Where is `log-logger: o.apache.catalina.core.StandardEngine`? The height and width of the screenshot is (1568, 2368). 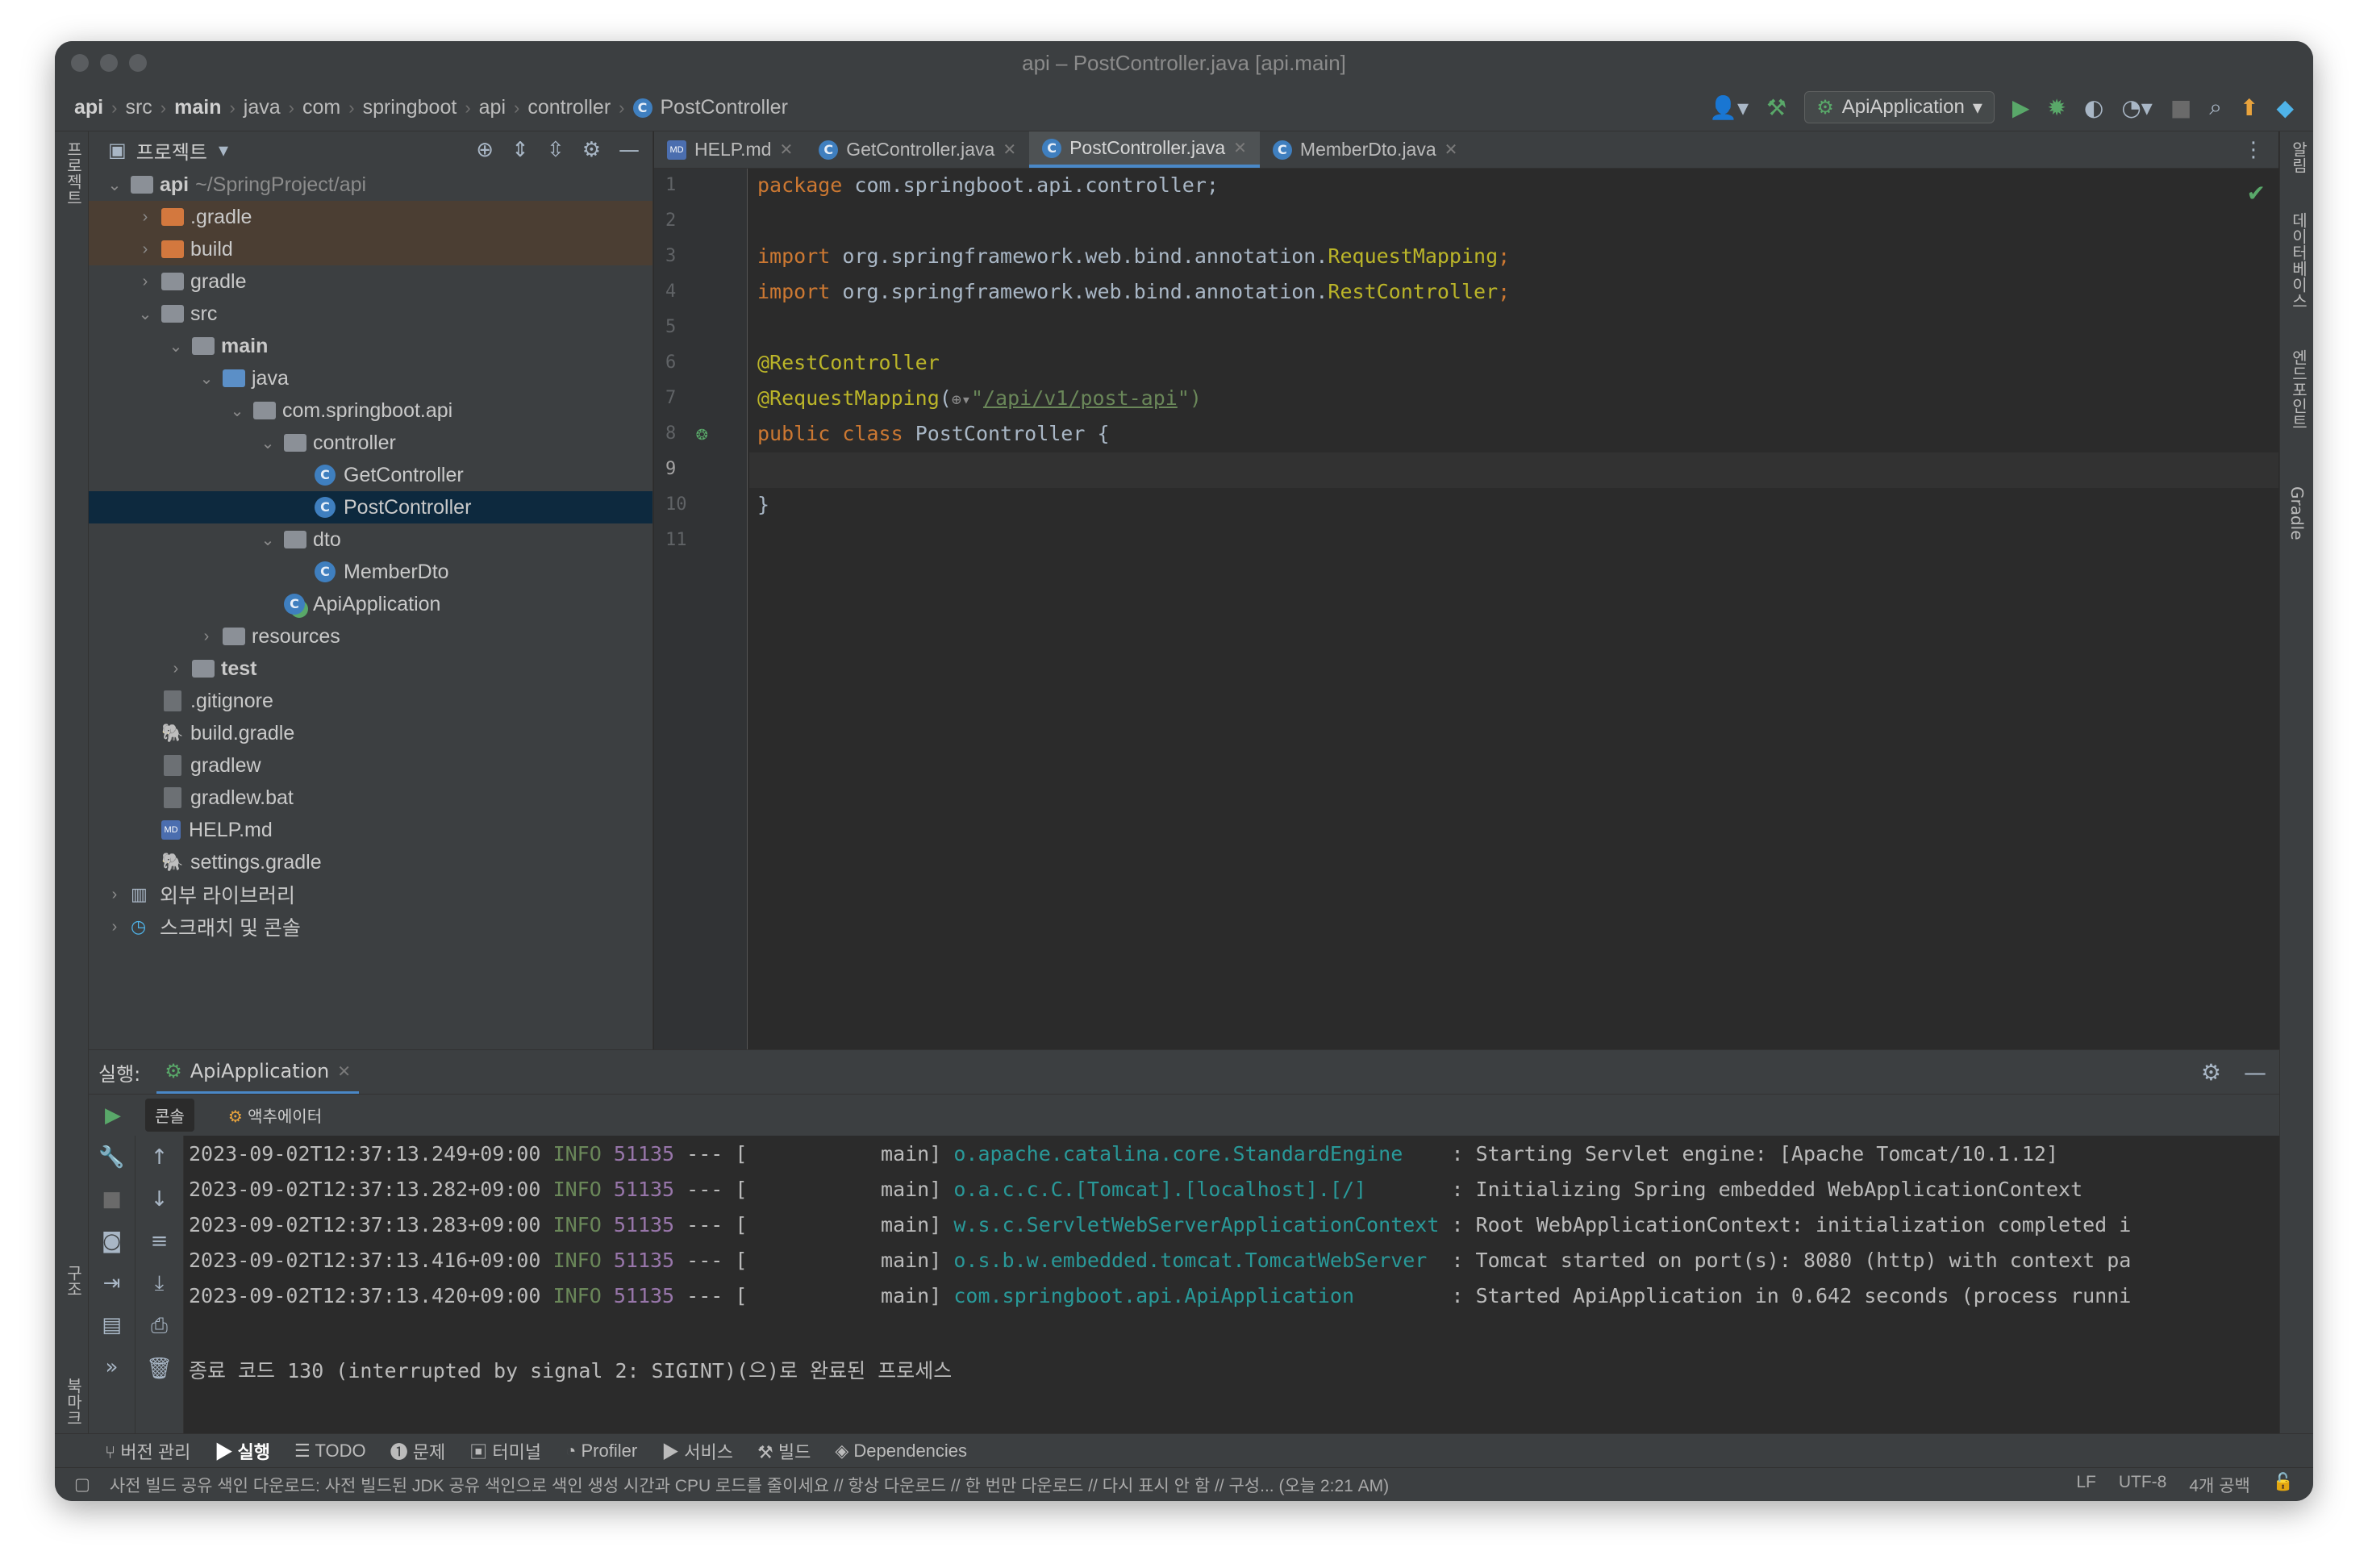 log-logger: o.apache.catalina.core.StandardEngine is located at coordinates (1178, 1154).